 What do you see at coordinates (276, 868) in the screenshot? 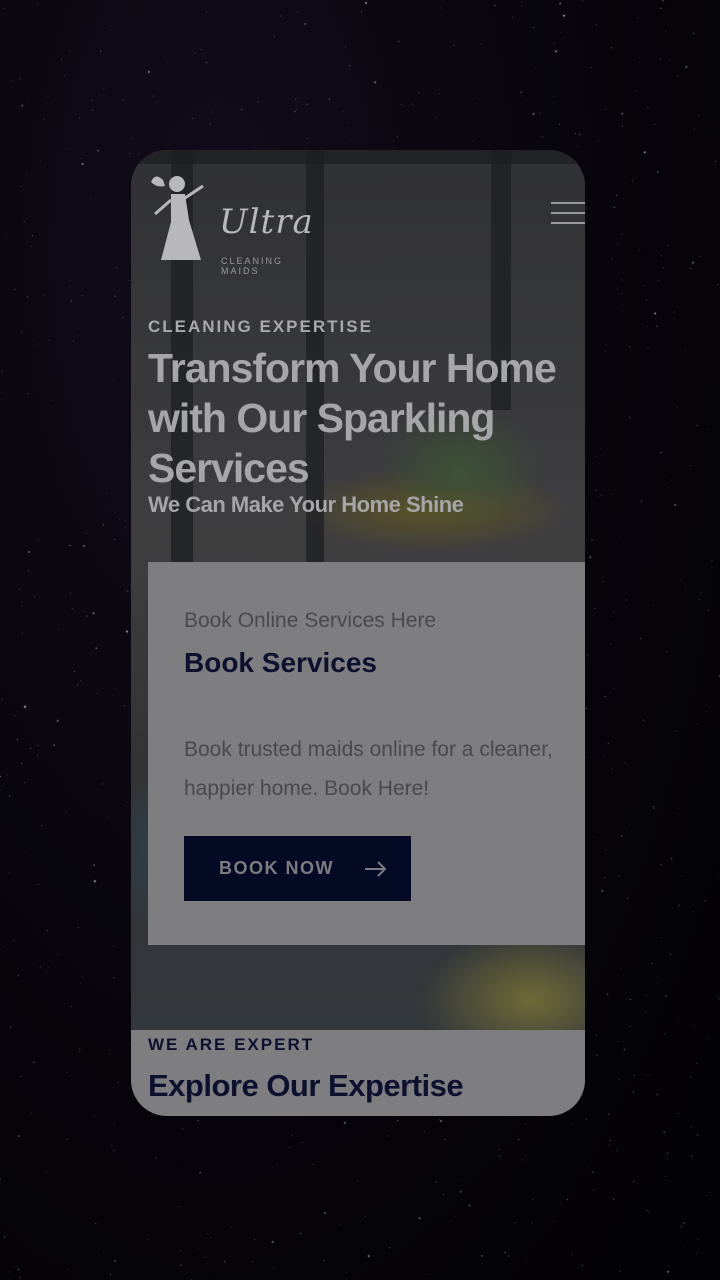
I see `book-now-label: BOOK NOW` at bounding box center [276, 868].